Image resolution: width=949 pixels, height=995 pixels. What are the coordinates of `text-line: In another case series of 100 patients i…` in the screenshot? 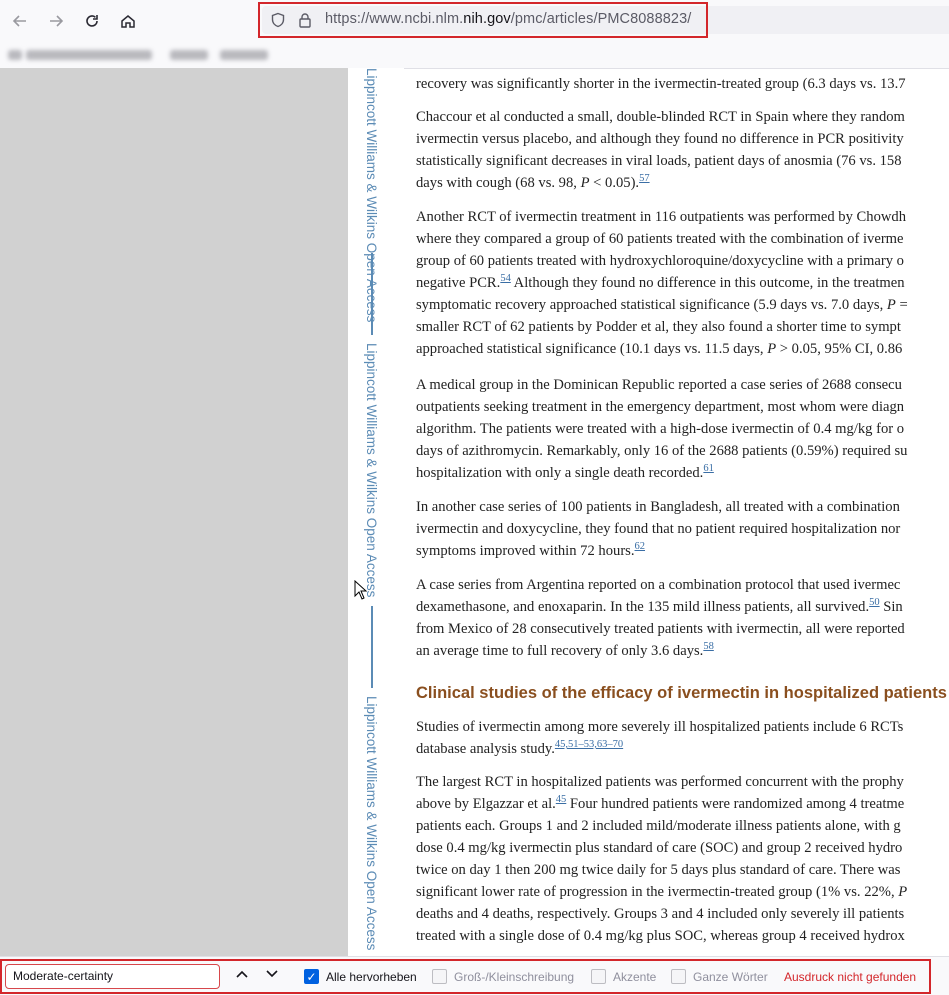 It's located at (658, 507).